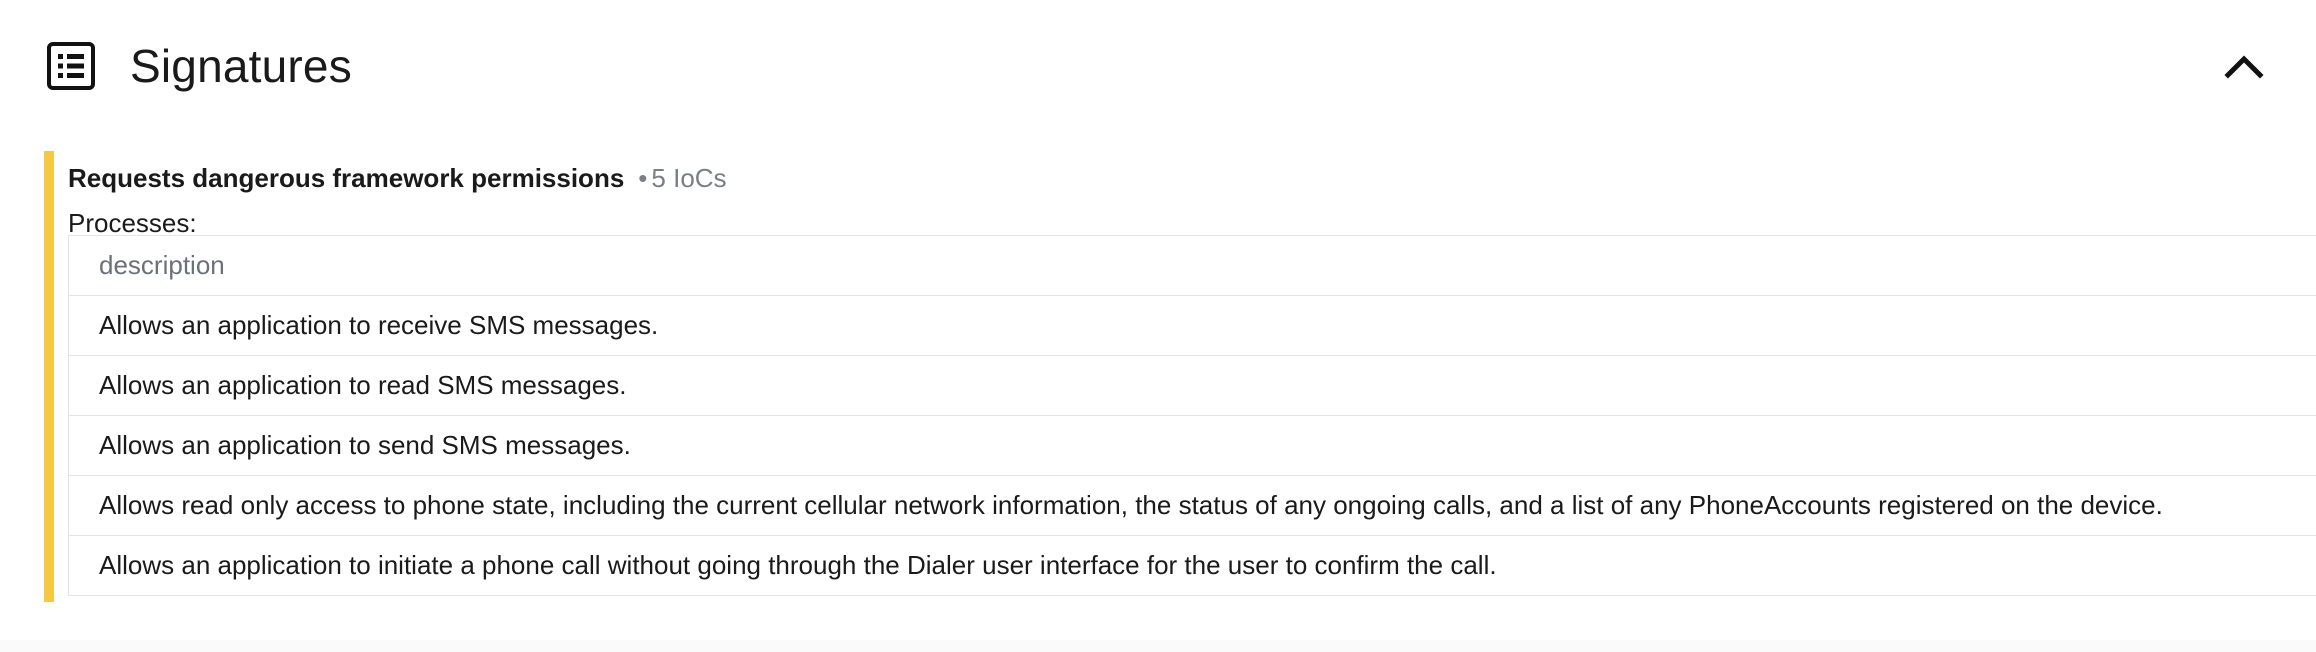 This screenshot has height=652, width=2316. Describe the element at coordinates (1158, 646) in the screenshot. I see `section-bottom-edge` at that location.